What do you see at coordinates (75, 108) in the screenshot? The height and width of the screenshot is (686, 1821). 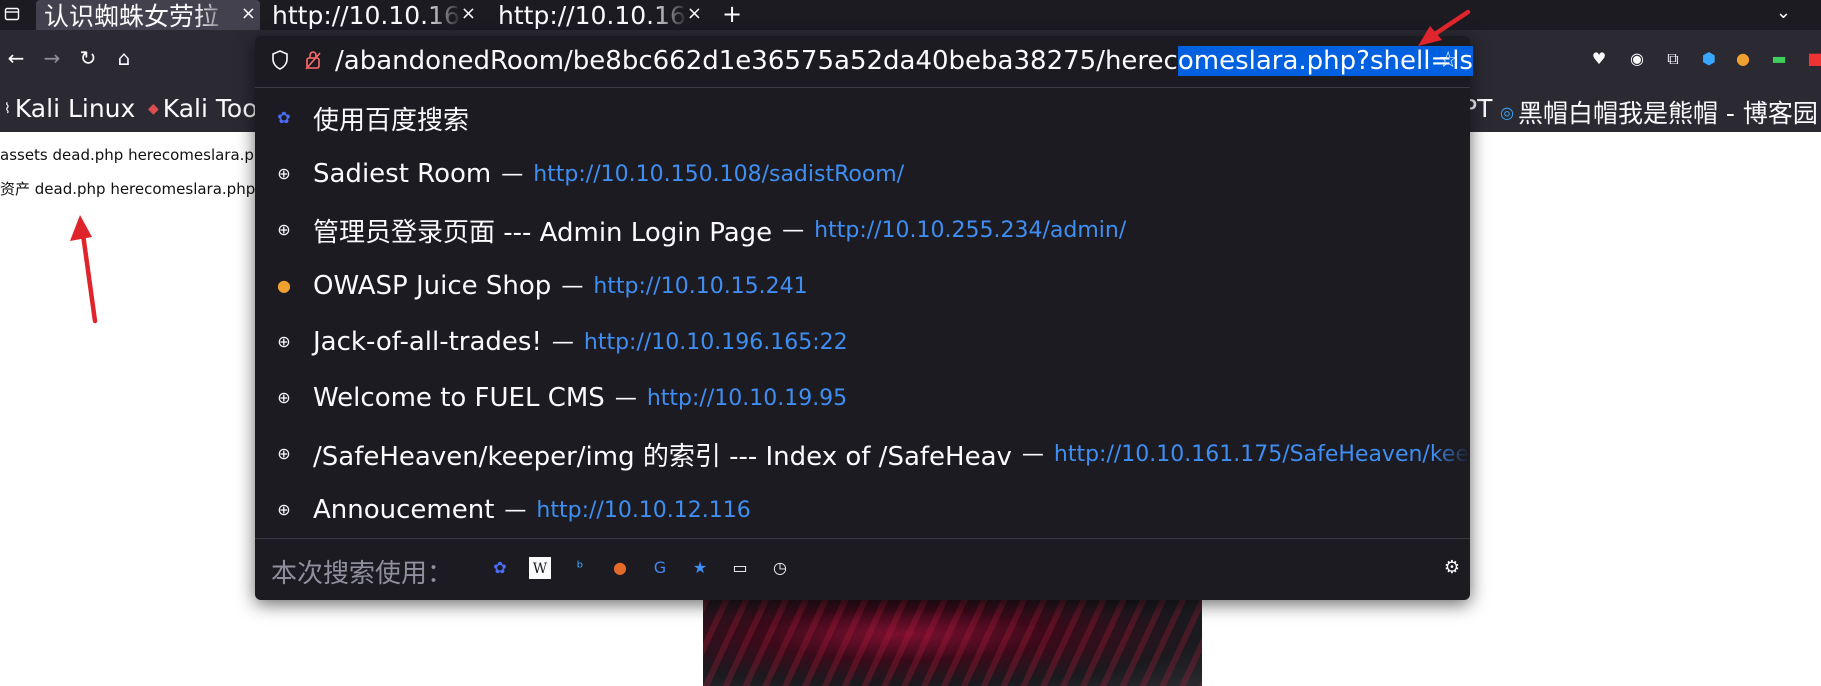 I see `bookmark-label: Kali Linux` at bounding box center [75, 108].